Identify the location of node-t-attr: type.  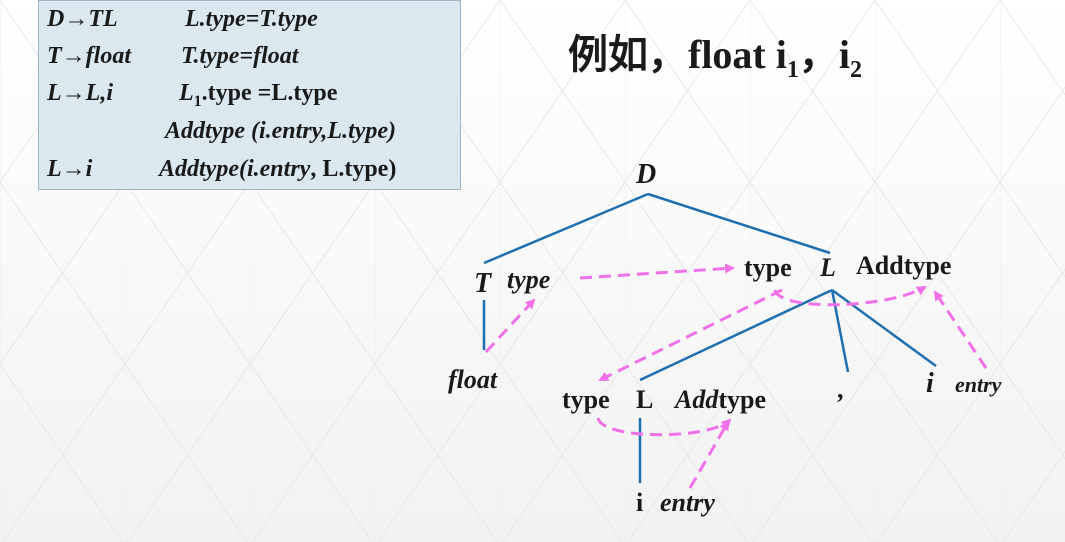
(528, 279).